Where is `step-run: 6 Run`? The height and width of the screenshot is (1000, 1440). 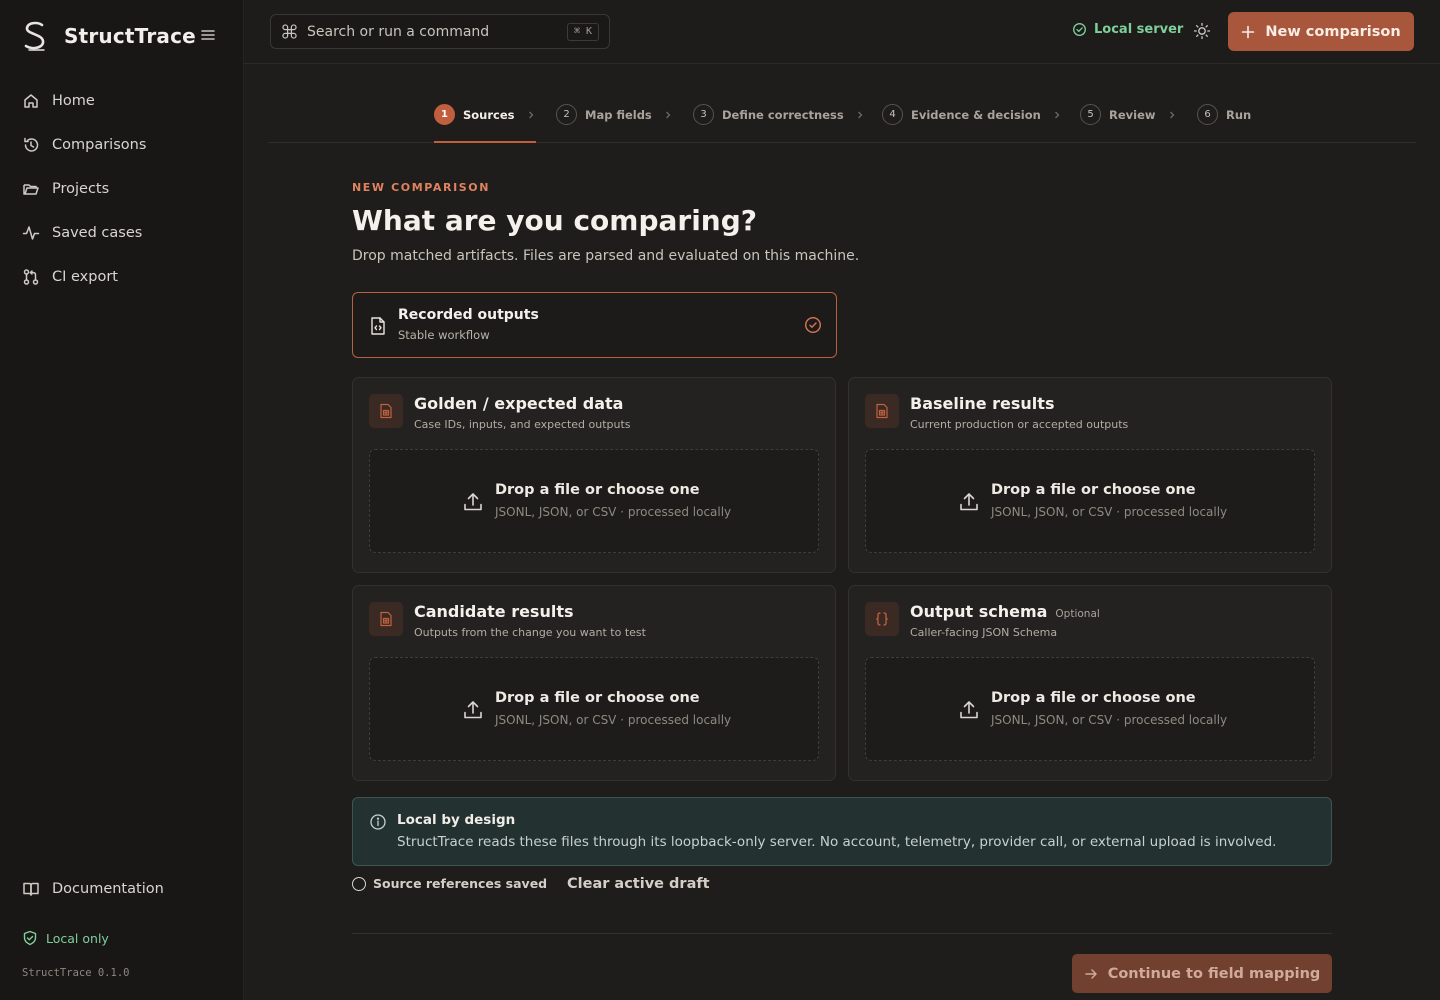
step-run: 6 Run is located at coordinates (1224, 114).